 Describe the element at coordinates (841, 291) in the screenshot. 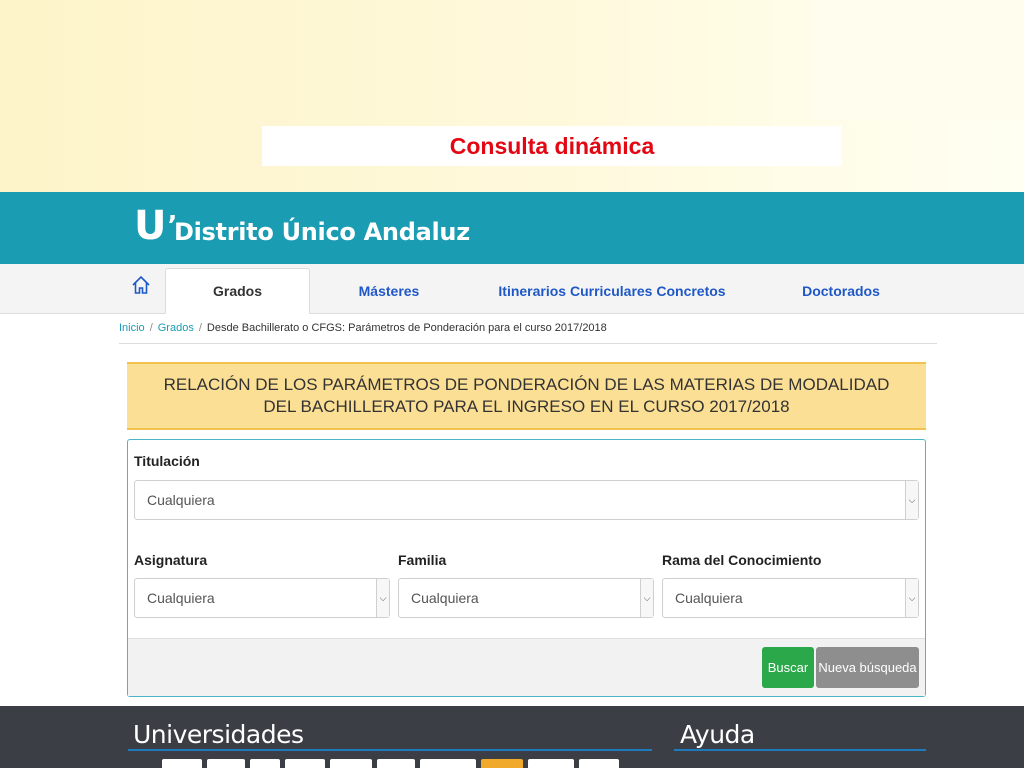

I see `tab-doctorados: Doctorados` at that location.